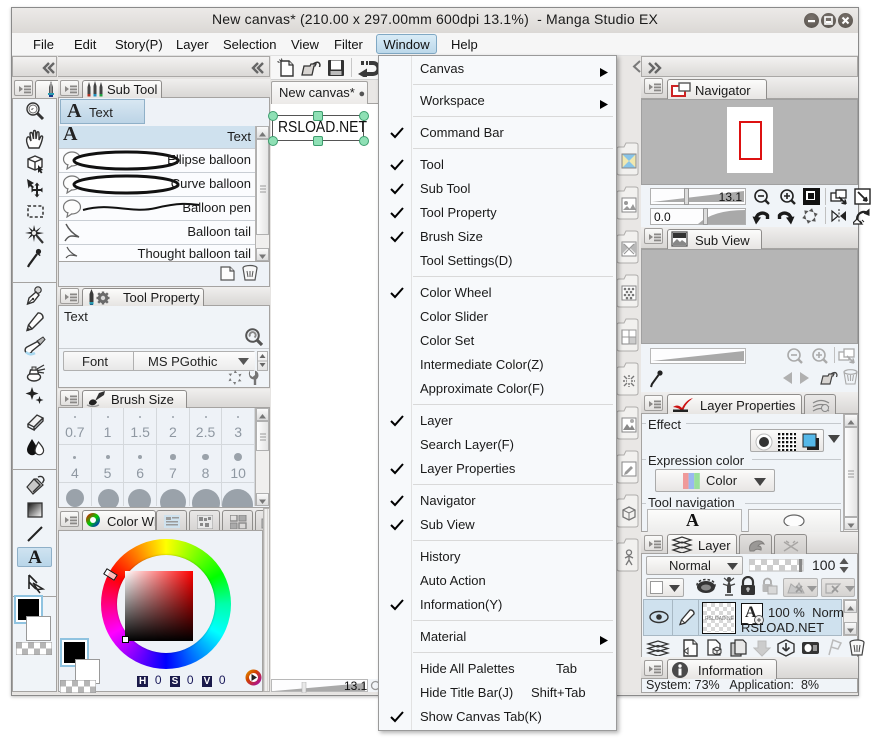  I want to click on svg-text: A, so click(35, 557).